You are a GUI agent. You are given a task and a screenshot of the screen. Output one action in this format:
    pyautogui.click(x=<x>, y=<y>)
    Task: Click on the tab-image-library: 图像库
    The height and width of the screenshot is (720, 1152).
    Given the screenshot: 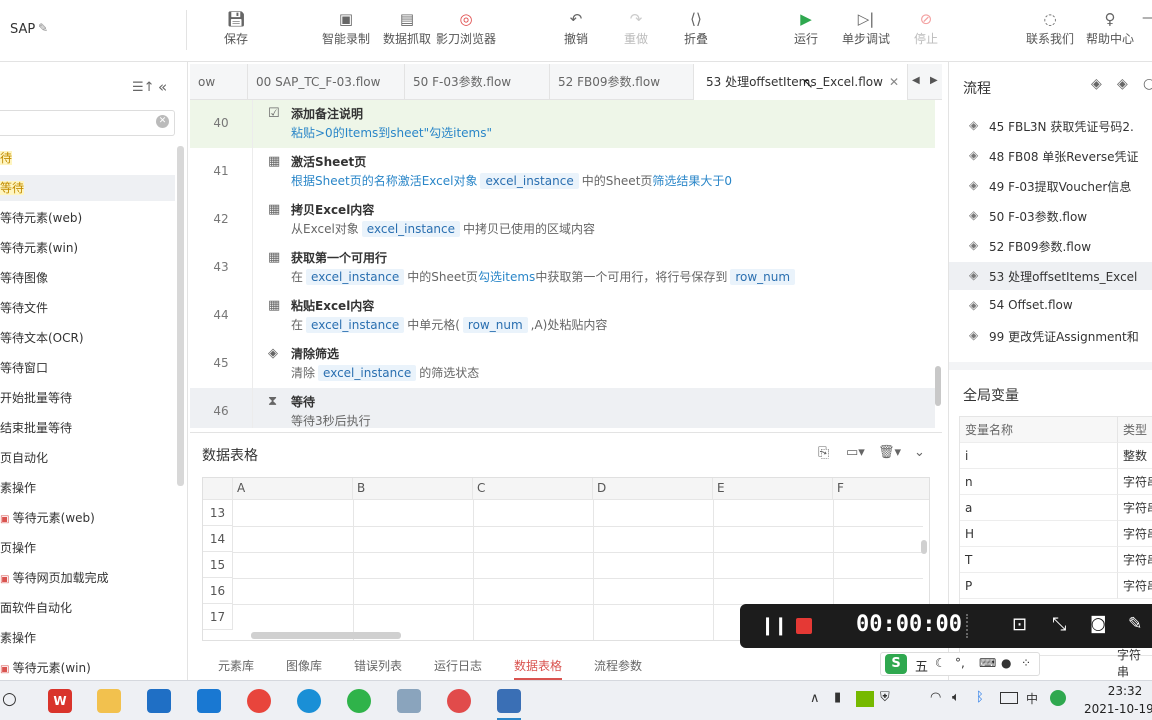 What is the action you would take?
    pyautogui.click(x=304, y=665)
    